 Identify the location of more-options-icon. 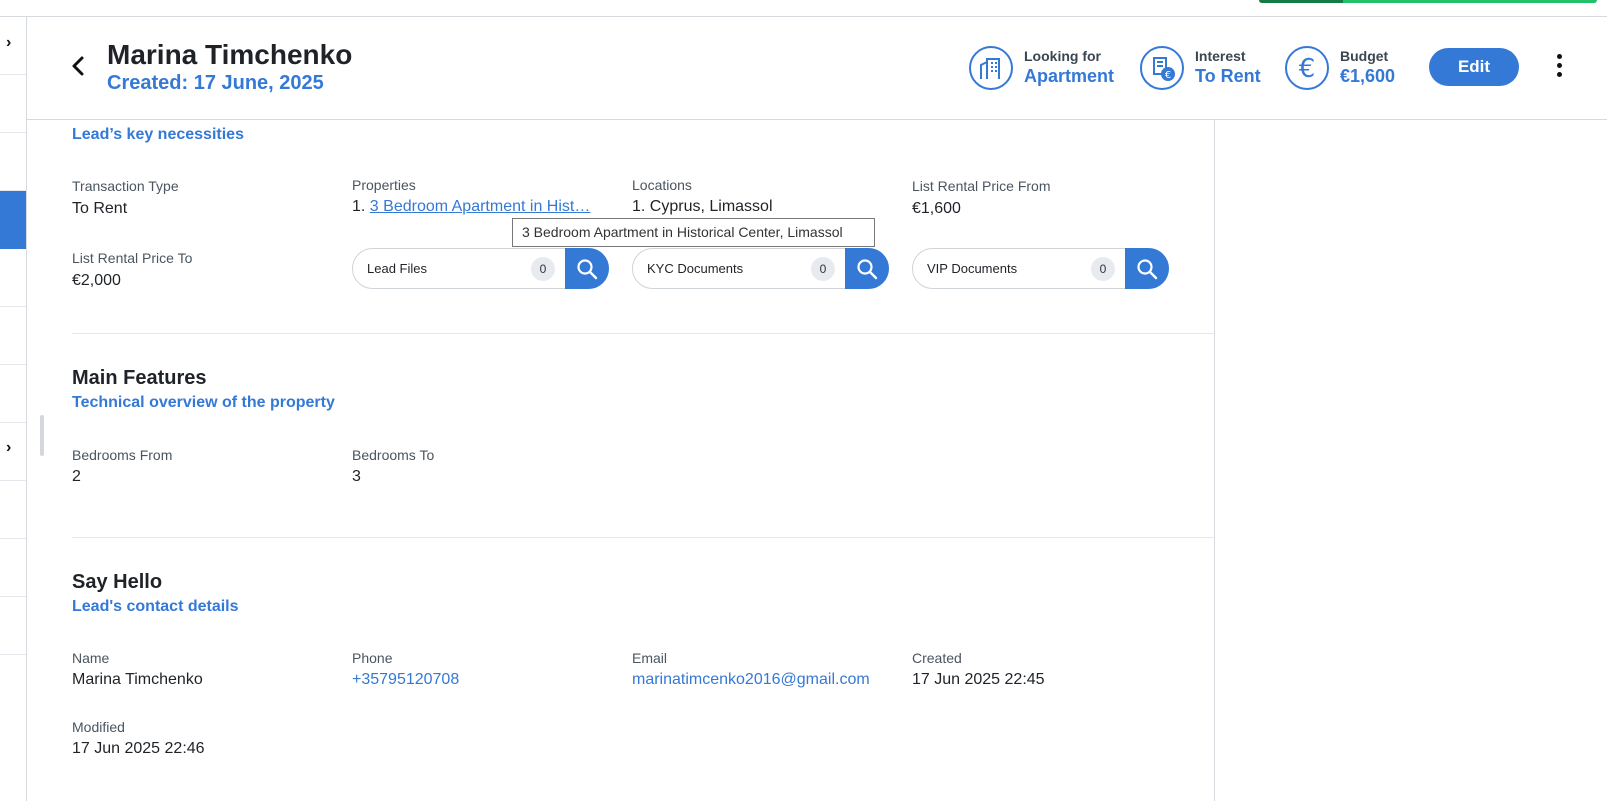
(1559, 68).